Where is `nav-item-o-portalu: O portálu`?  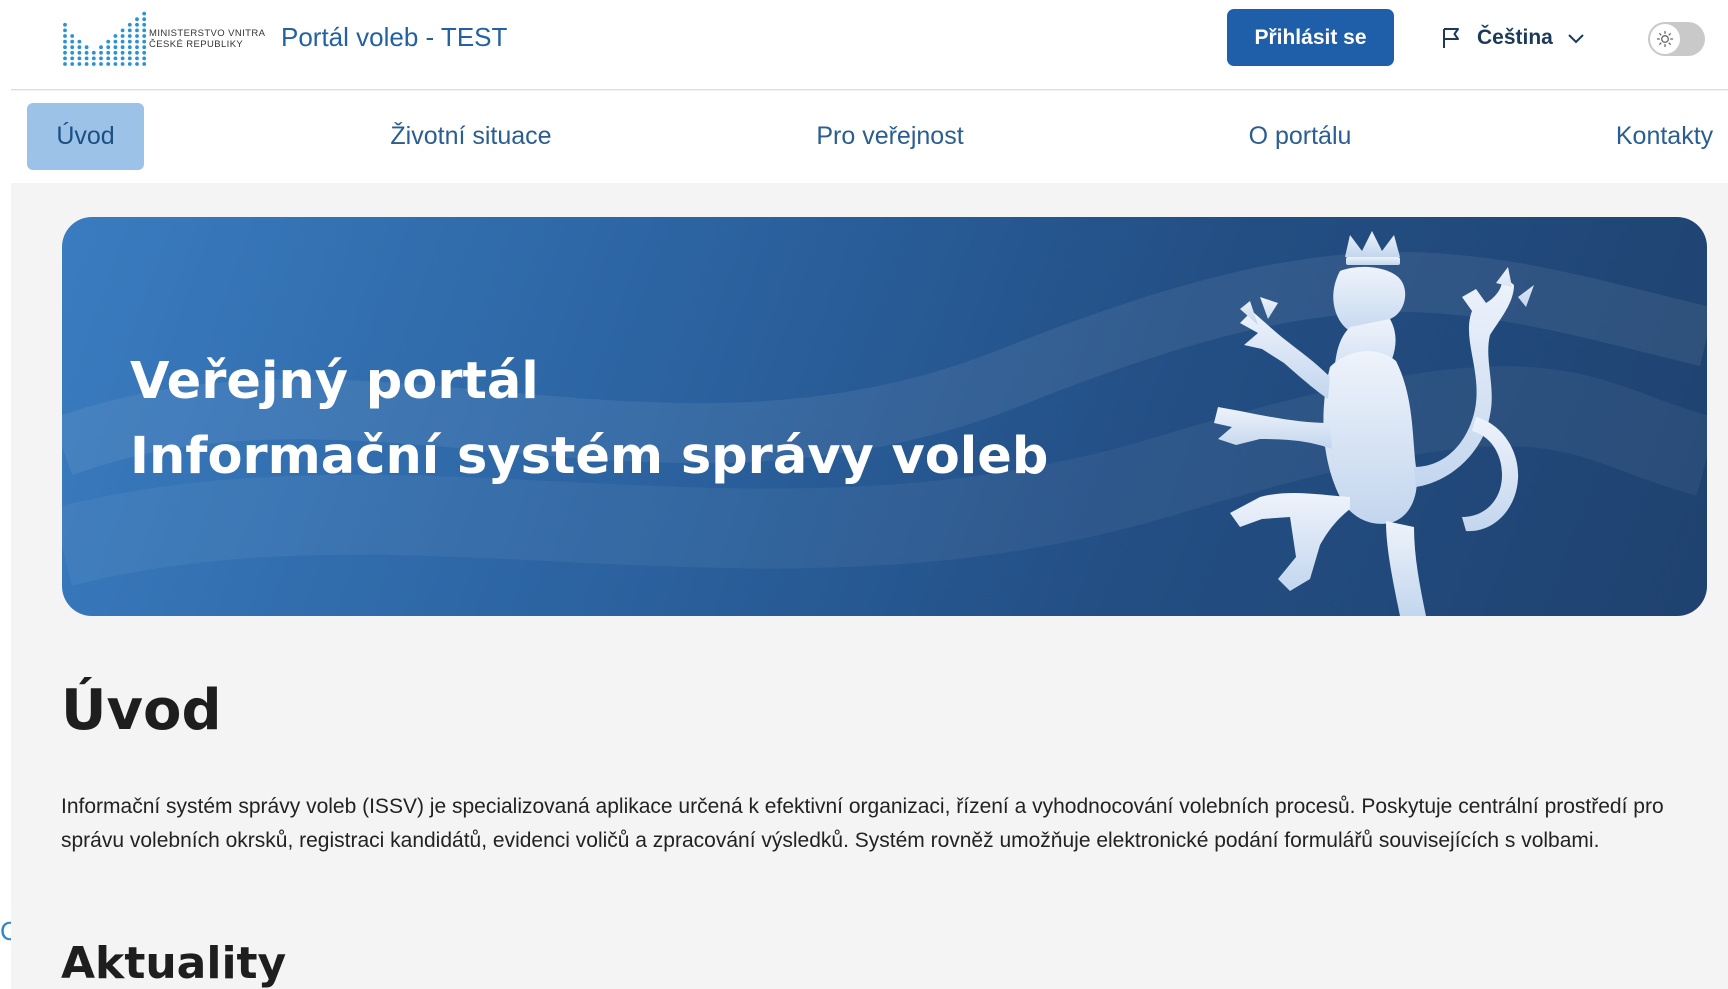
nav-item-o-portalu: O portálu is located at coordinates (1300, 136).